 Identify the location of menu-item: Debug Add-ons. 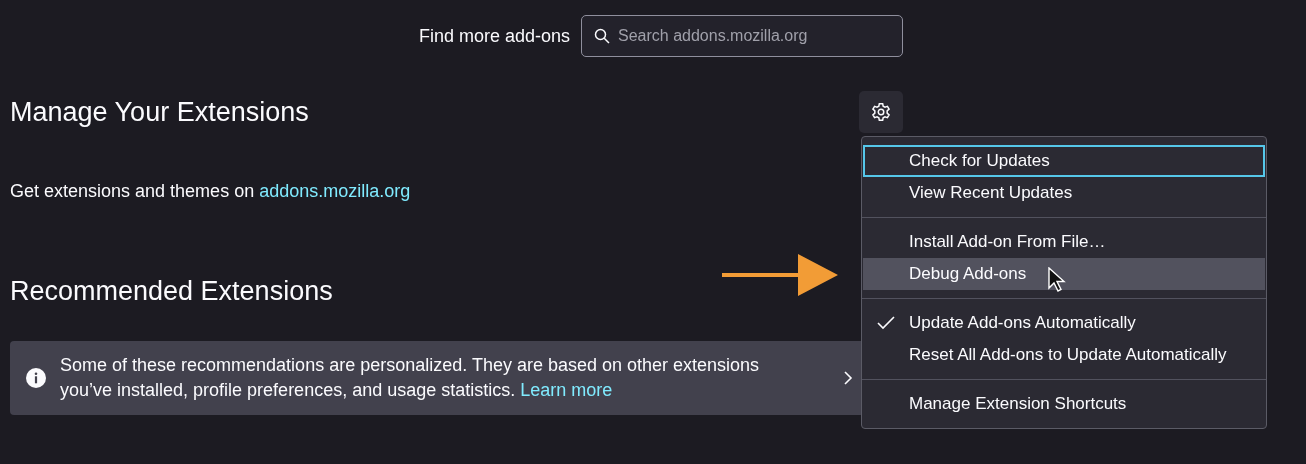
(1064, 274).